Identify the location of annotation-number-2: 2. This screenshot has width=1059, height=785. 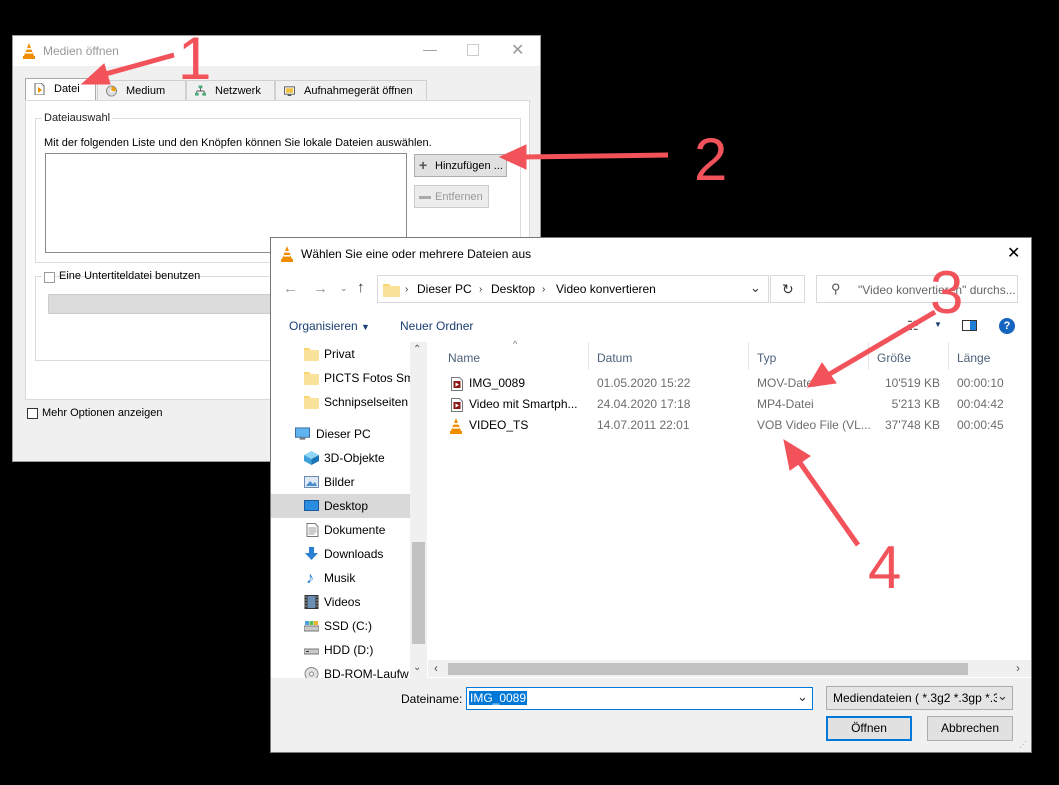
(711, 159).